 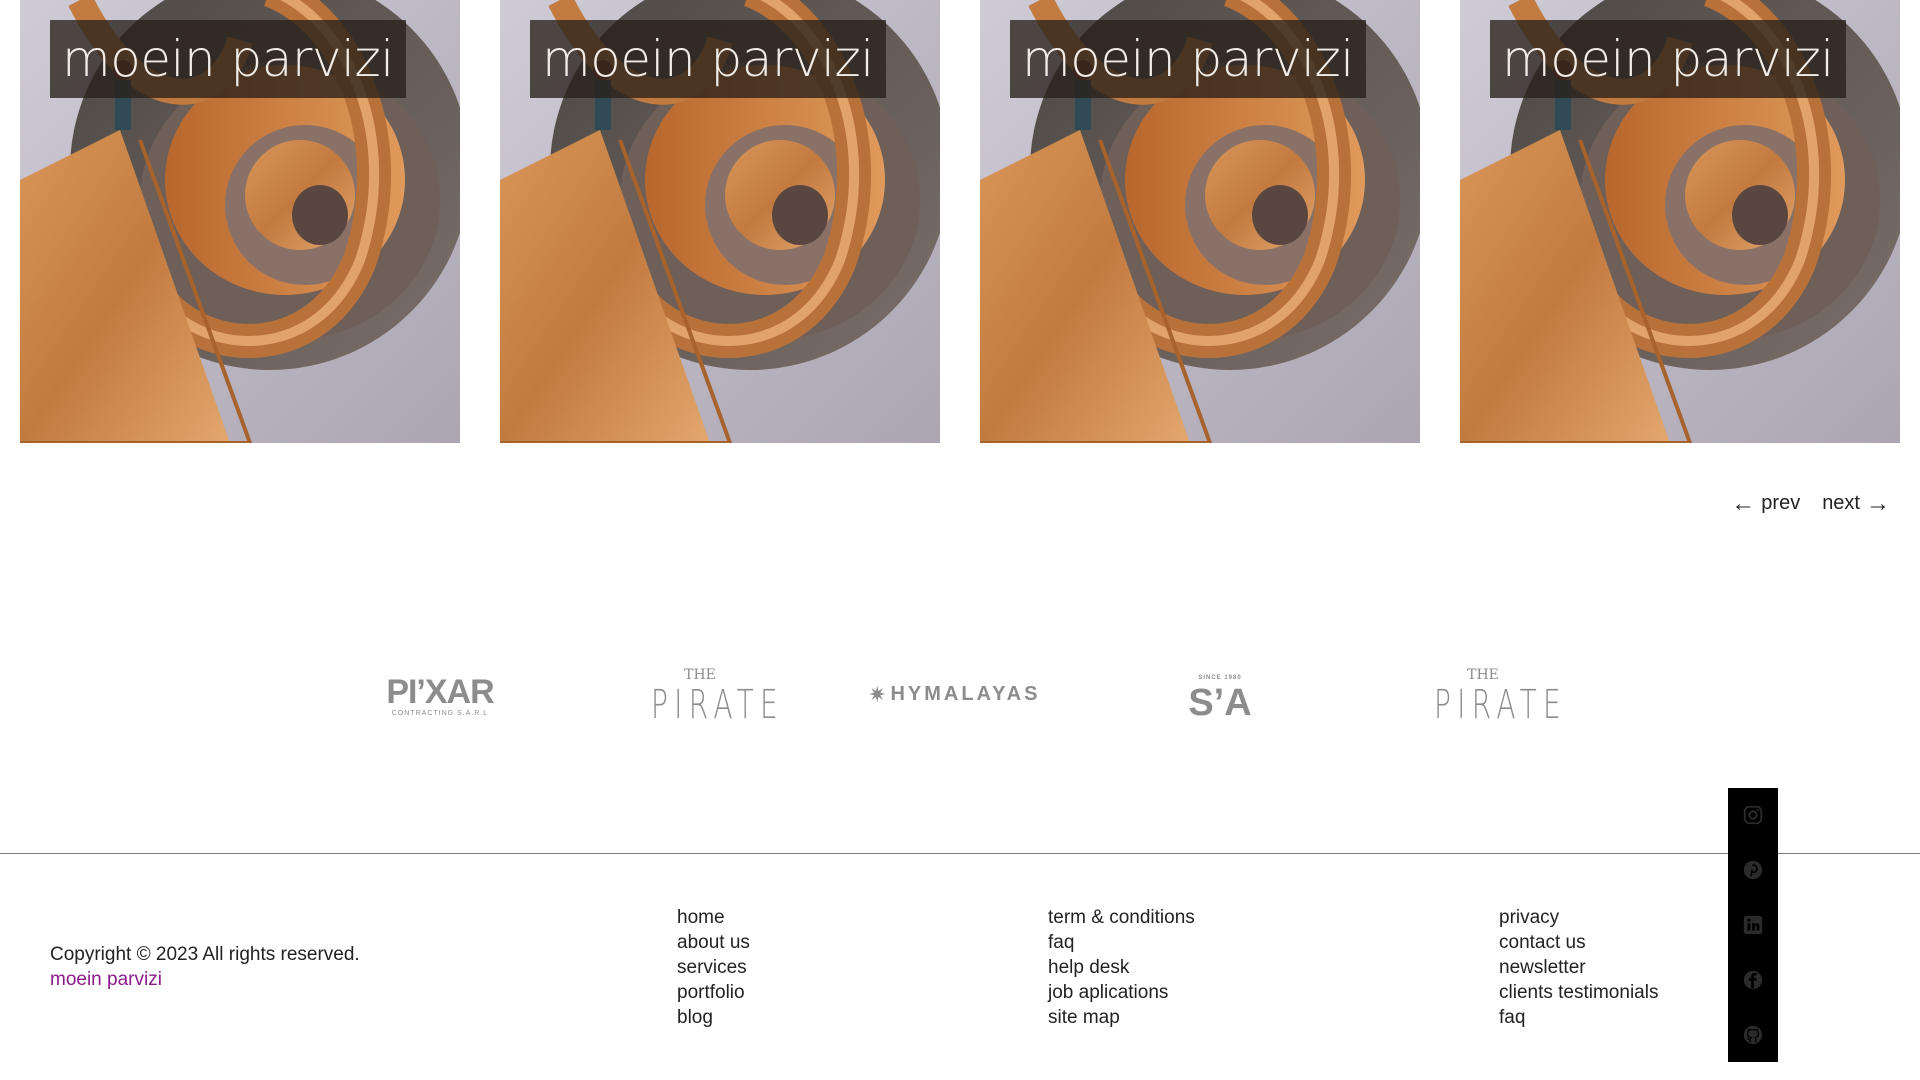 What do you see at coordinates (965, 694) in the screenshot?
I see `hymalayas-logo-text: HYMALAYAS` at bounding box center [965, 694].